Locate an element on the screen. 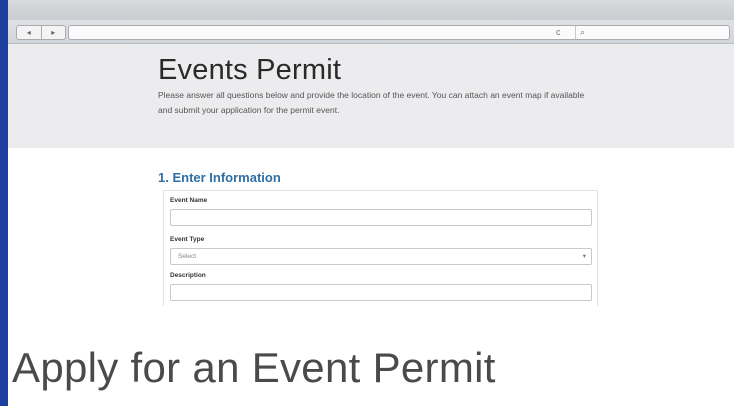 This screenshot has width=734, height=406. address-bar: c ⌕ is located at coordinates (399, 32).